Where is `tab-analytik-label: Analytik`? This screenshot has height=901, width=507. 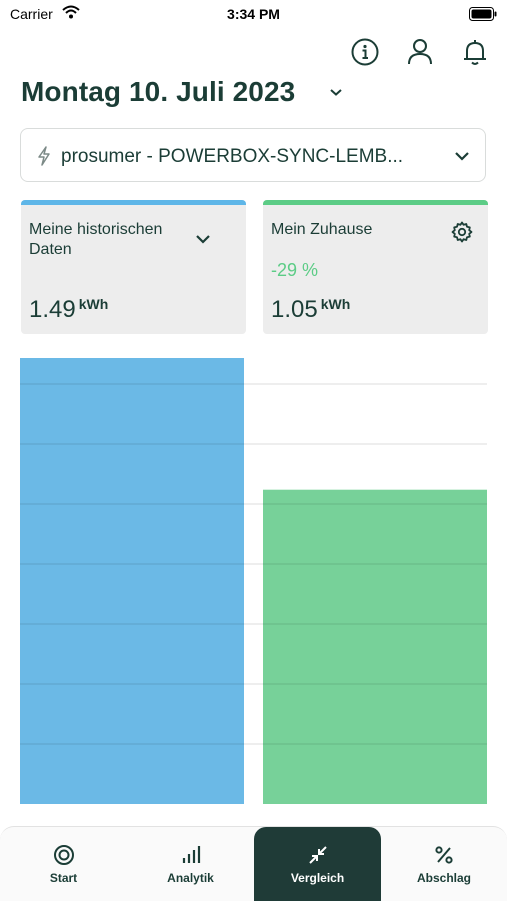
tab-analytik-label: Analytik is located at coordinates (190, 878).